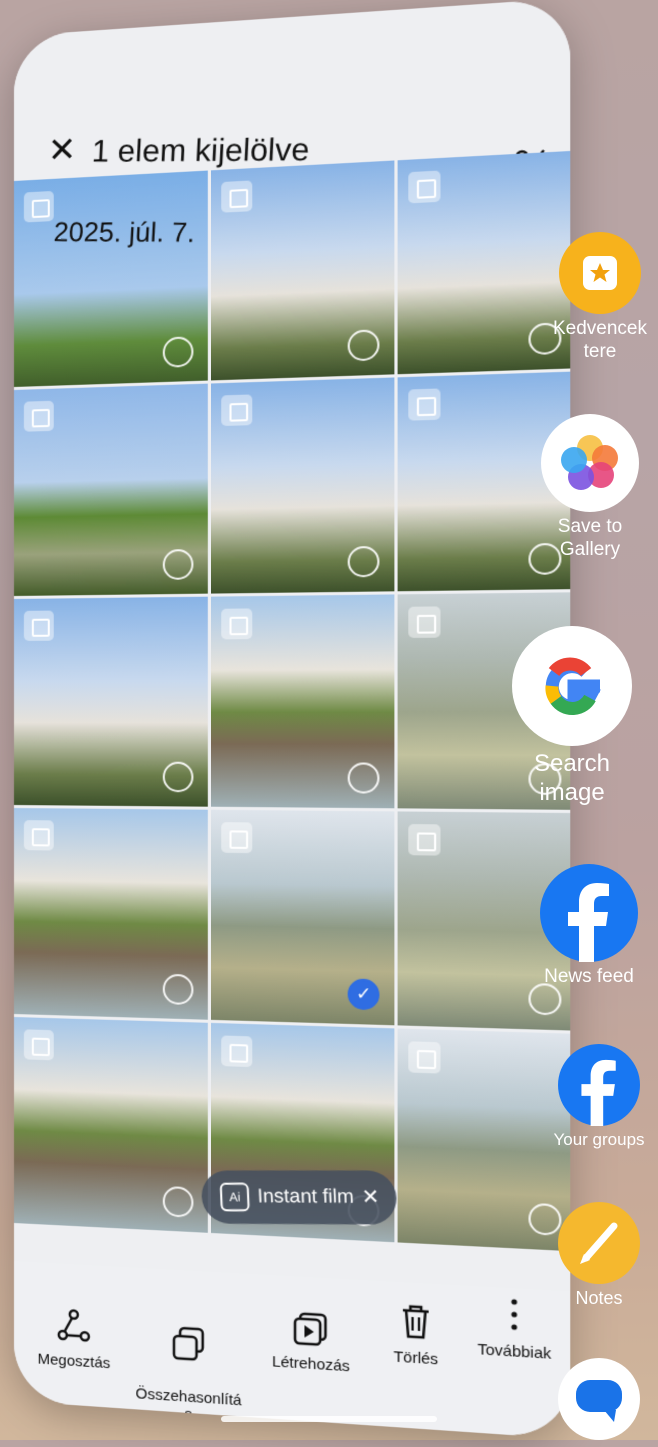 The width and height of the screenshot is (658, 1447). I want to click on gallery-flower-icon, so click(590, 463).